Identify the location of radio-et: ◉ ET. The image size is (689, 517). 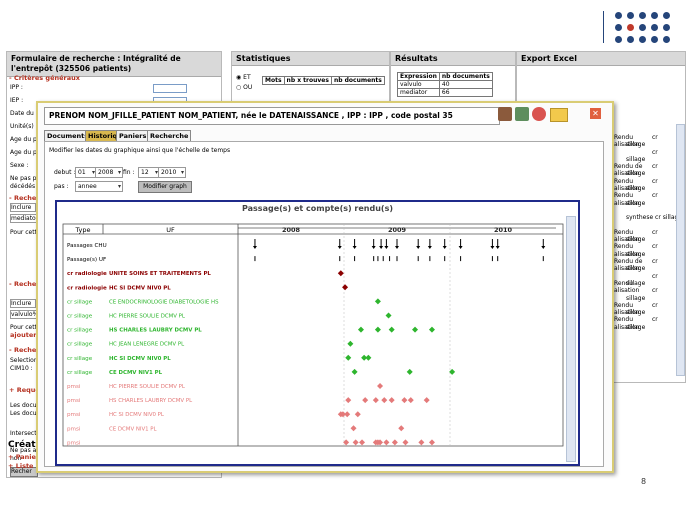
(243, 77).